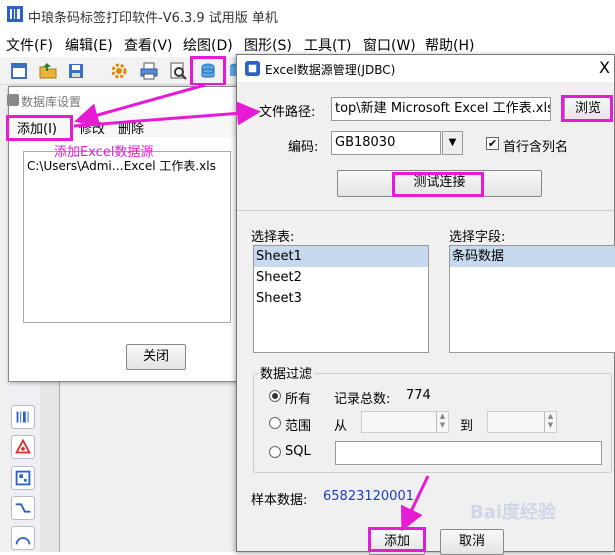 This screenshot has width=615, height=555. Describe the element at coordinates (415, 503) in the screenshot. I see `arrow-to-add-button` at that location.